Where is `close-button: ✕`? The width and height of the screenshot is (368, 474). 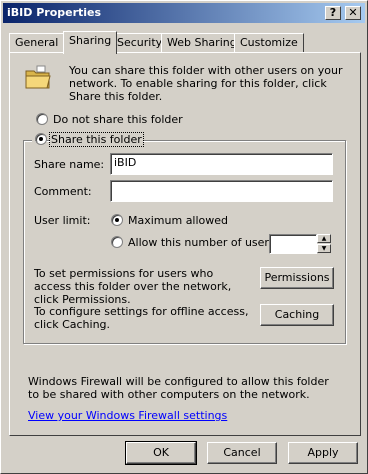
close-button: ✕ is located at coordinates (353, 13).